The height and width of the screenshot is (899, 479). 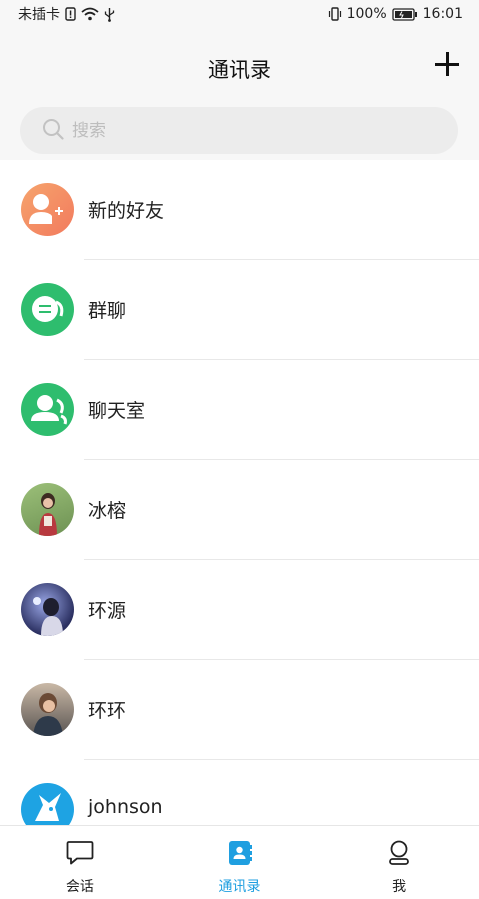 What do you see at coordinates (240, 855) in the screenshot?
I see `contacts-book-icon` at bounding box center [240, 855].